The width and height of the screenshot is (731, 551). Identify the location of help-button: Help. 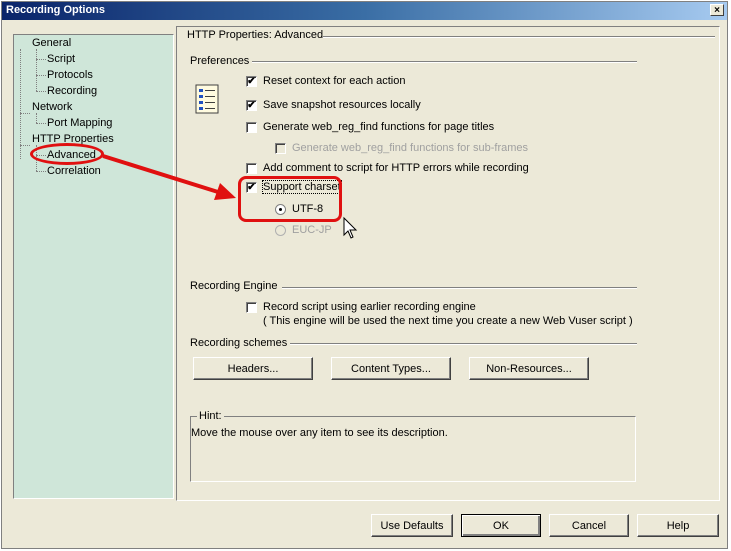
(678, 525).